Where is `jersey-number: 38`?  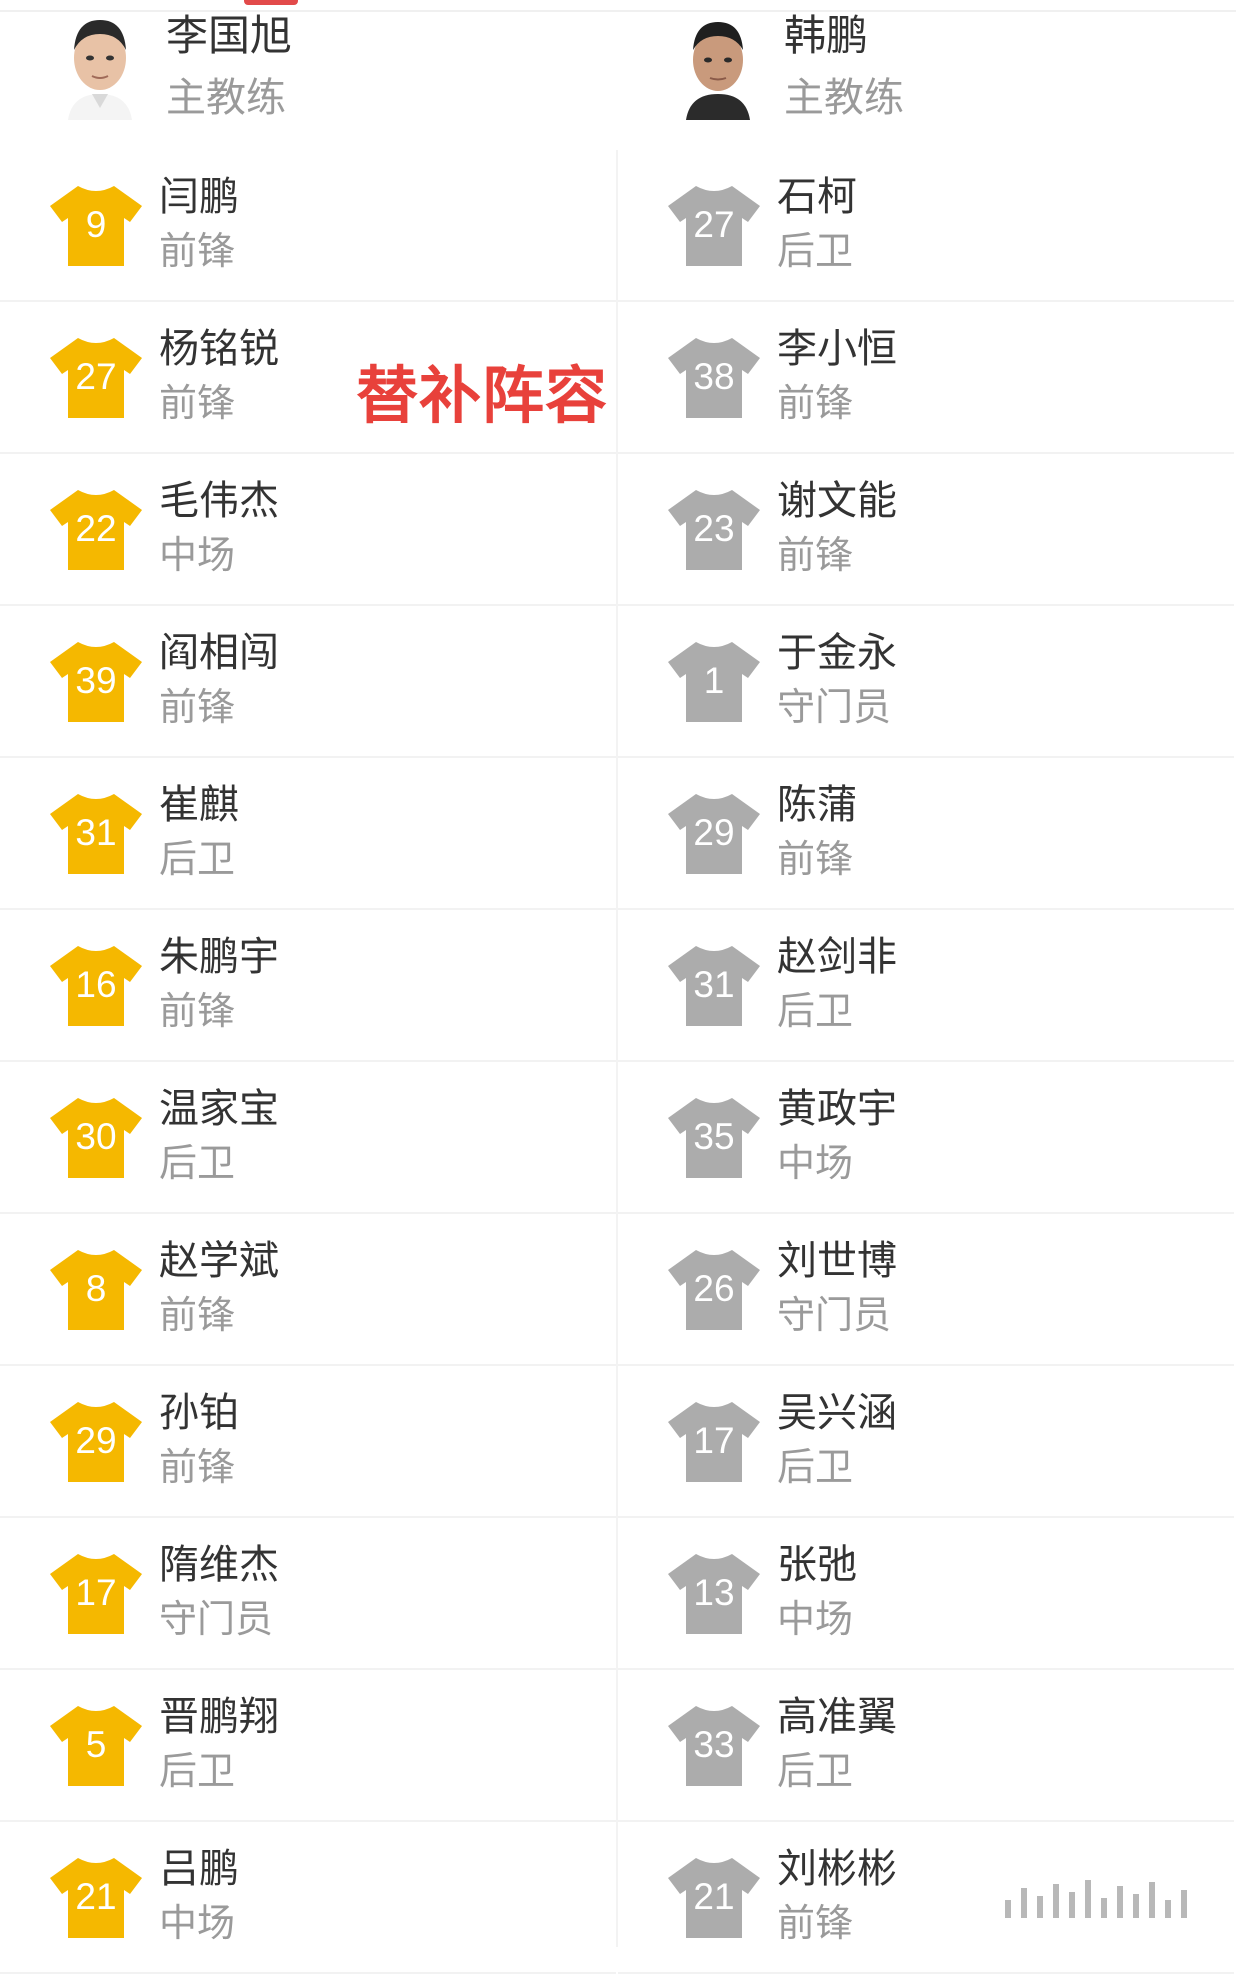 jersey-number: 38 is located at coordinates (714, 376).